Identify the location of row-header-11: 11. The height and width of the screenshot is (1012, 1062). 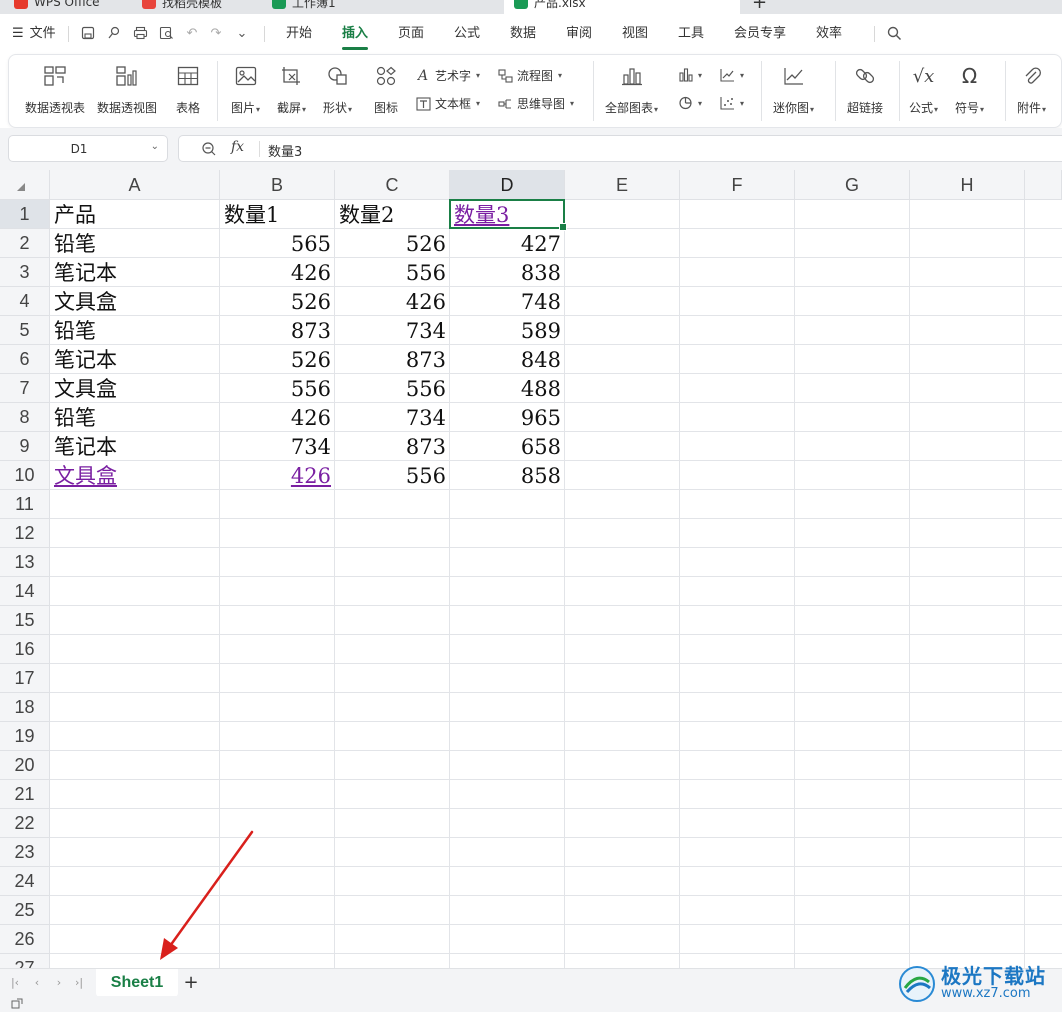
(25, 504).